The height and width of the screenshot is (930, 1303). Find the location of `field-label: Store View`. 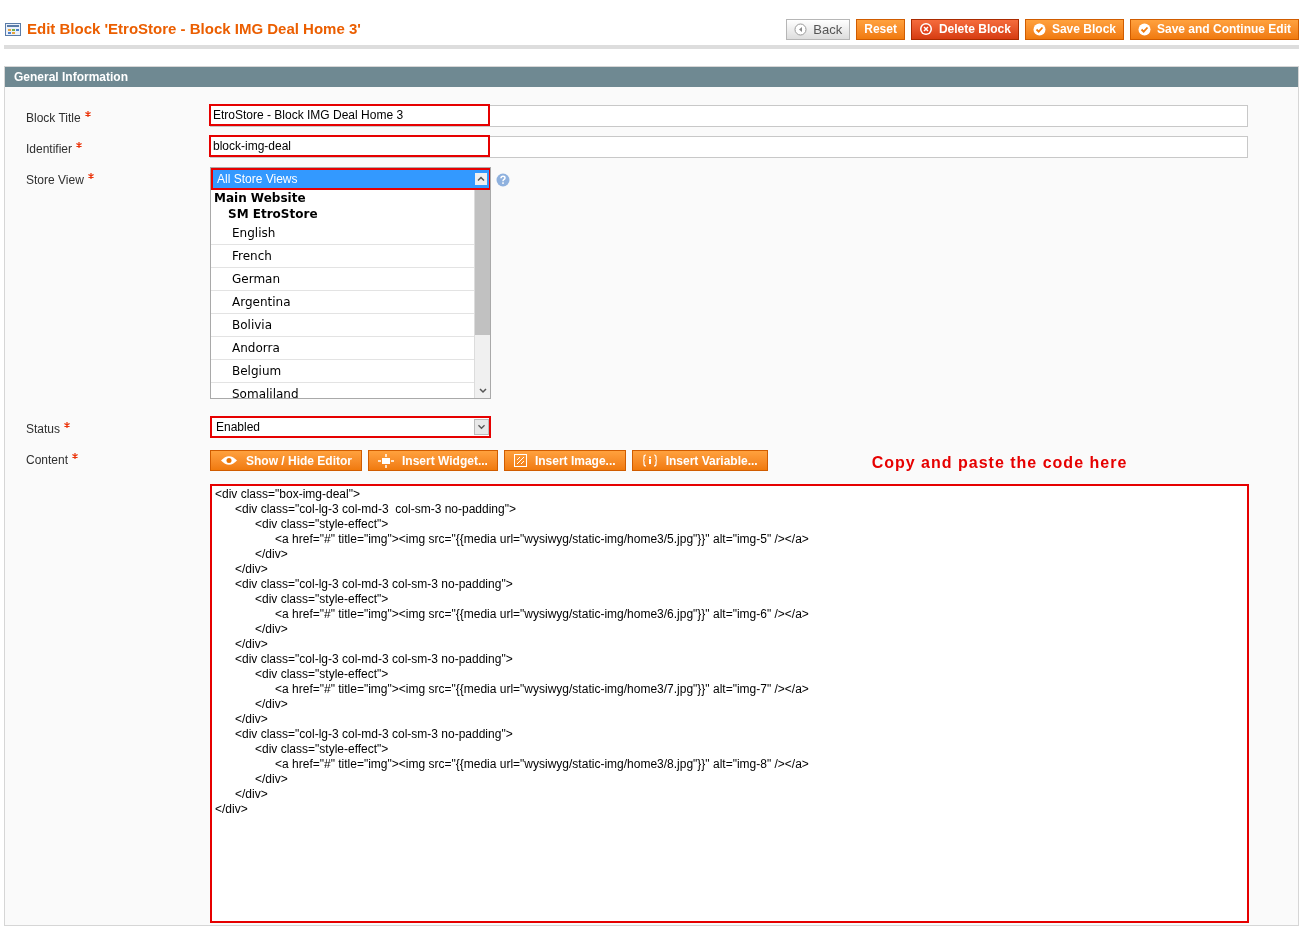

field-label: Store View is located at coordinates (55, 179).